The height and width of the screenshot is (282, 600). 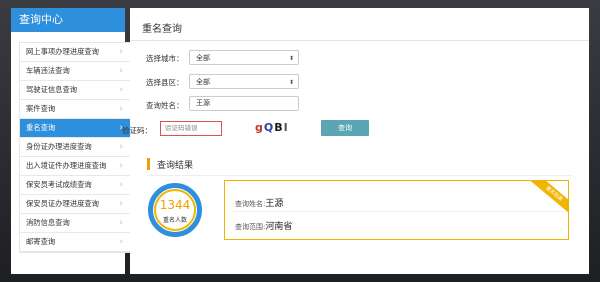 What do you see at coordinates (75, 71) in the screenshot?
I see `sidebar-item-vehicle-violation: 车辆违法查询 ›` at bounding box center [75, 71].